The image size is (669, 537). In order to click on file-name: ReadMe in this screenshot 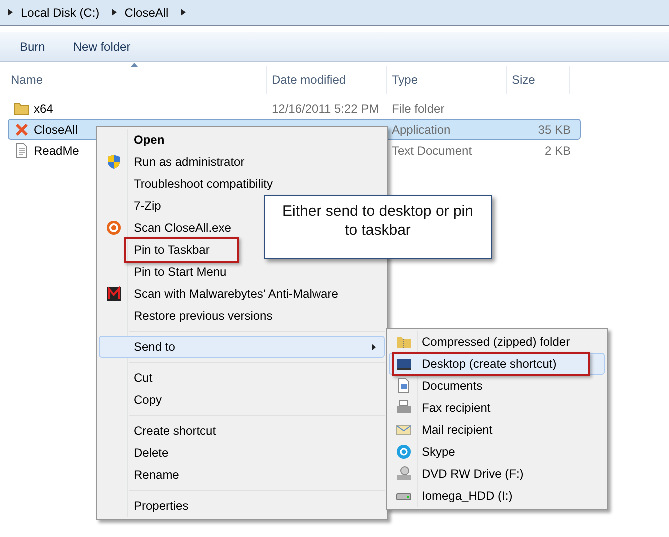, I will do `click(57, 151)`.